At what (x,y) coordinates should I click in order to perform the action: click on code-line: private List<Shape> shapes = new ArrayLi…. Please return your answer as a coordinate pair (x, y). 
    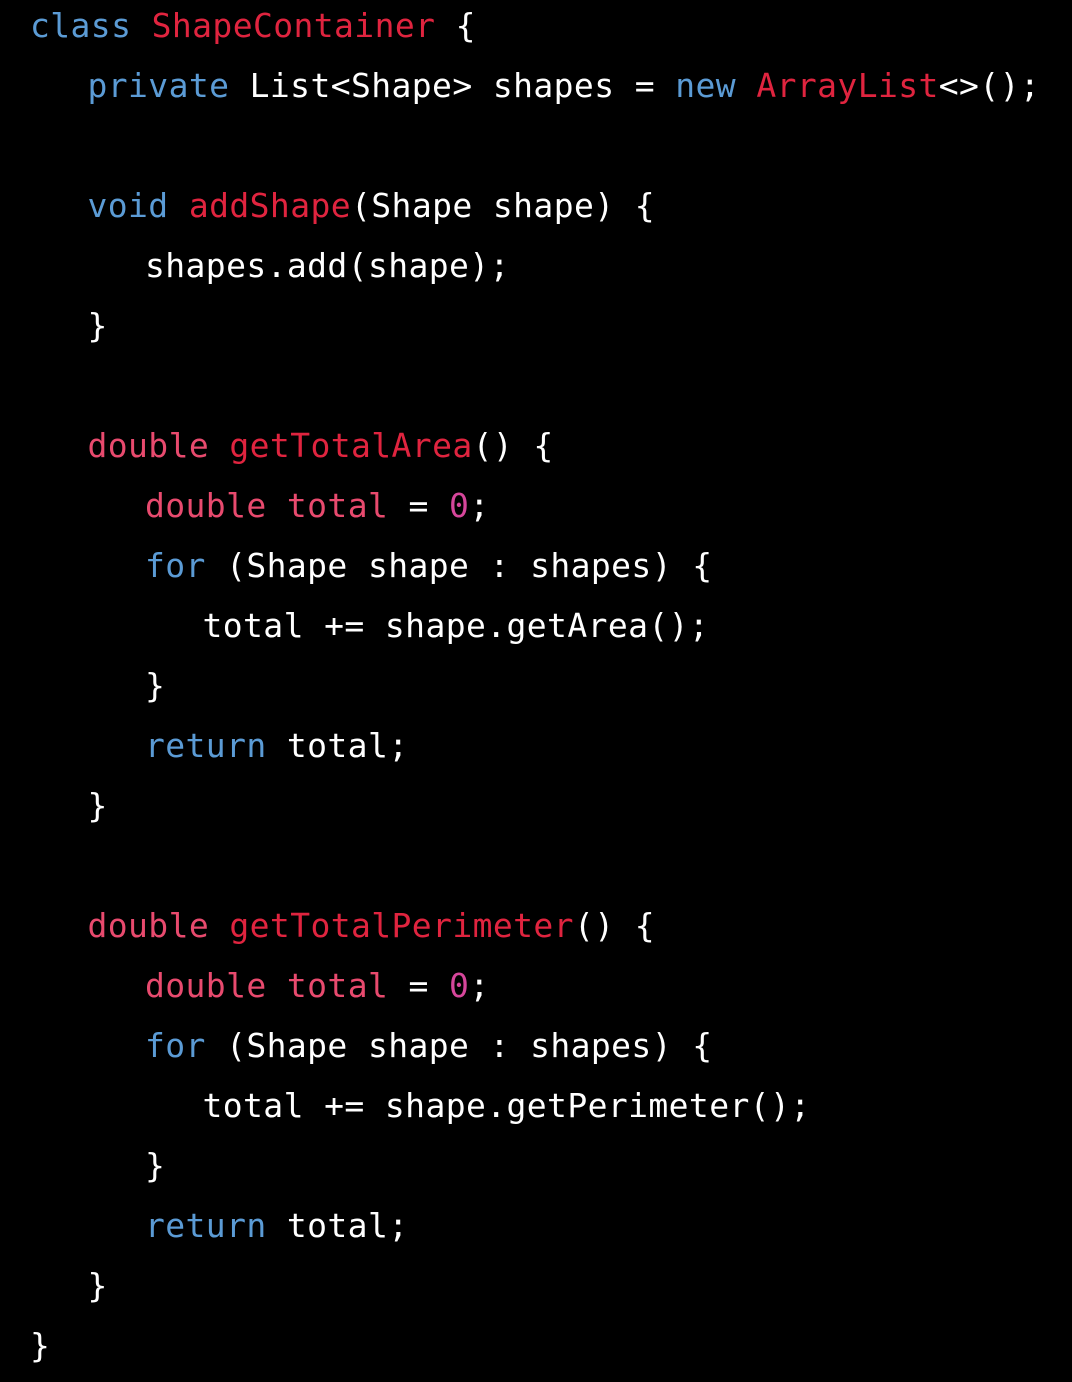
    Looking at the image, I should click on (535, 90).